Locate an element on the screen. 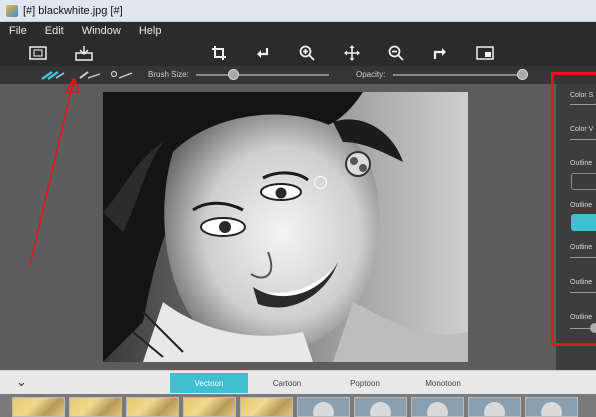 This screenshot has height=417, width=596. tab-monotoon: Monotoon is located at coordinates (443, 383).